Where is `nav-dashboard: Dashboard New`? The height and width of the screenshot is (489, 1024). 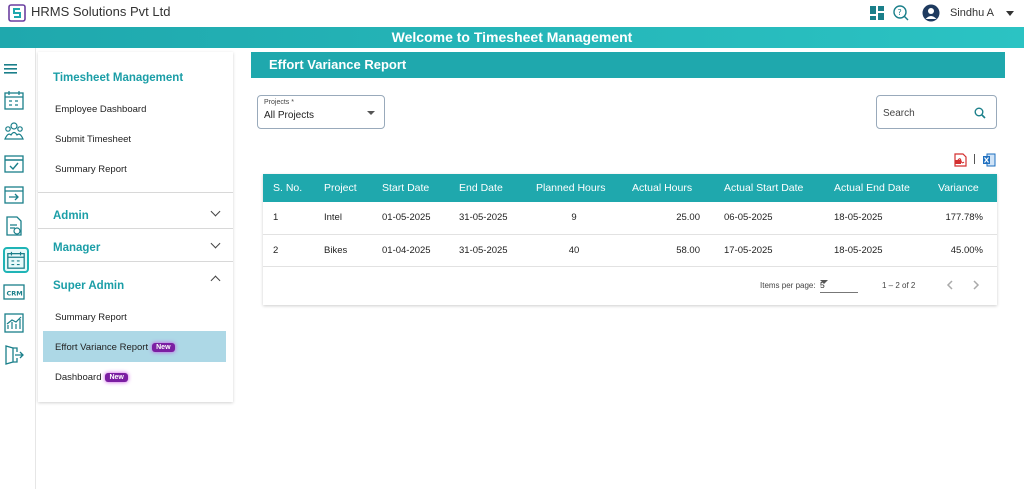
nav-dashboard: Dashboard New is located at coordinates (91, 377).